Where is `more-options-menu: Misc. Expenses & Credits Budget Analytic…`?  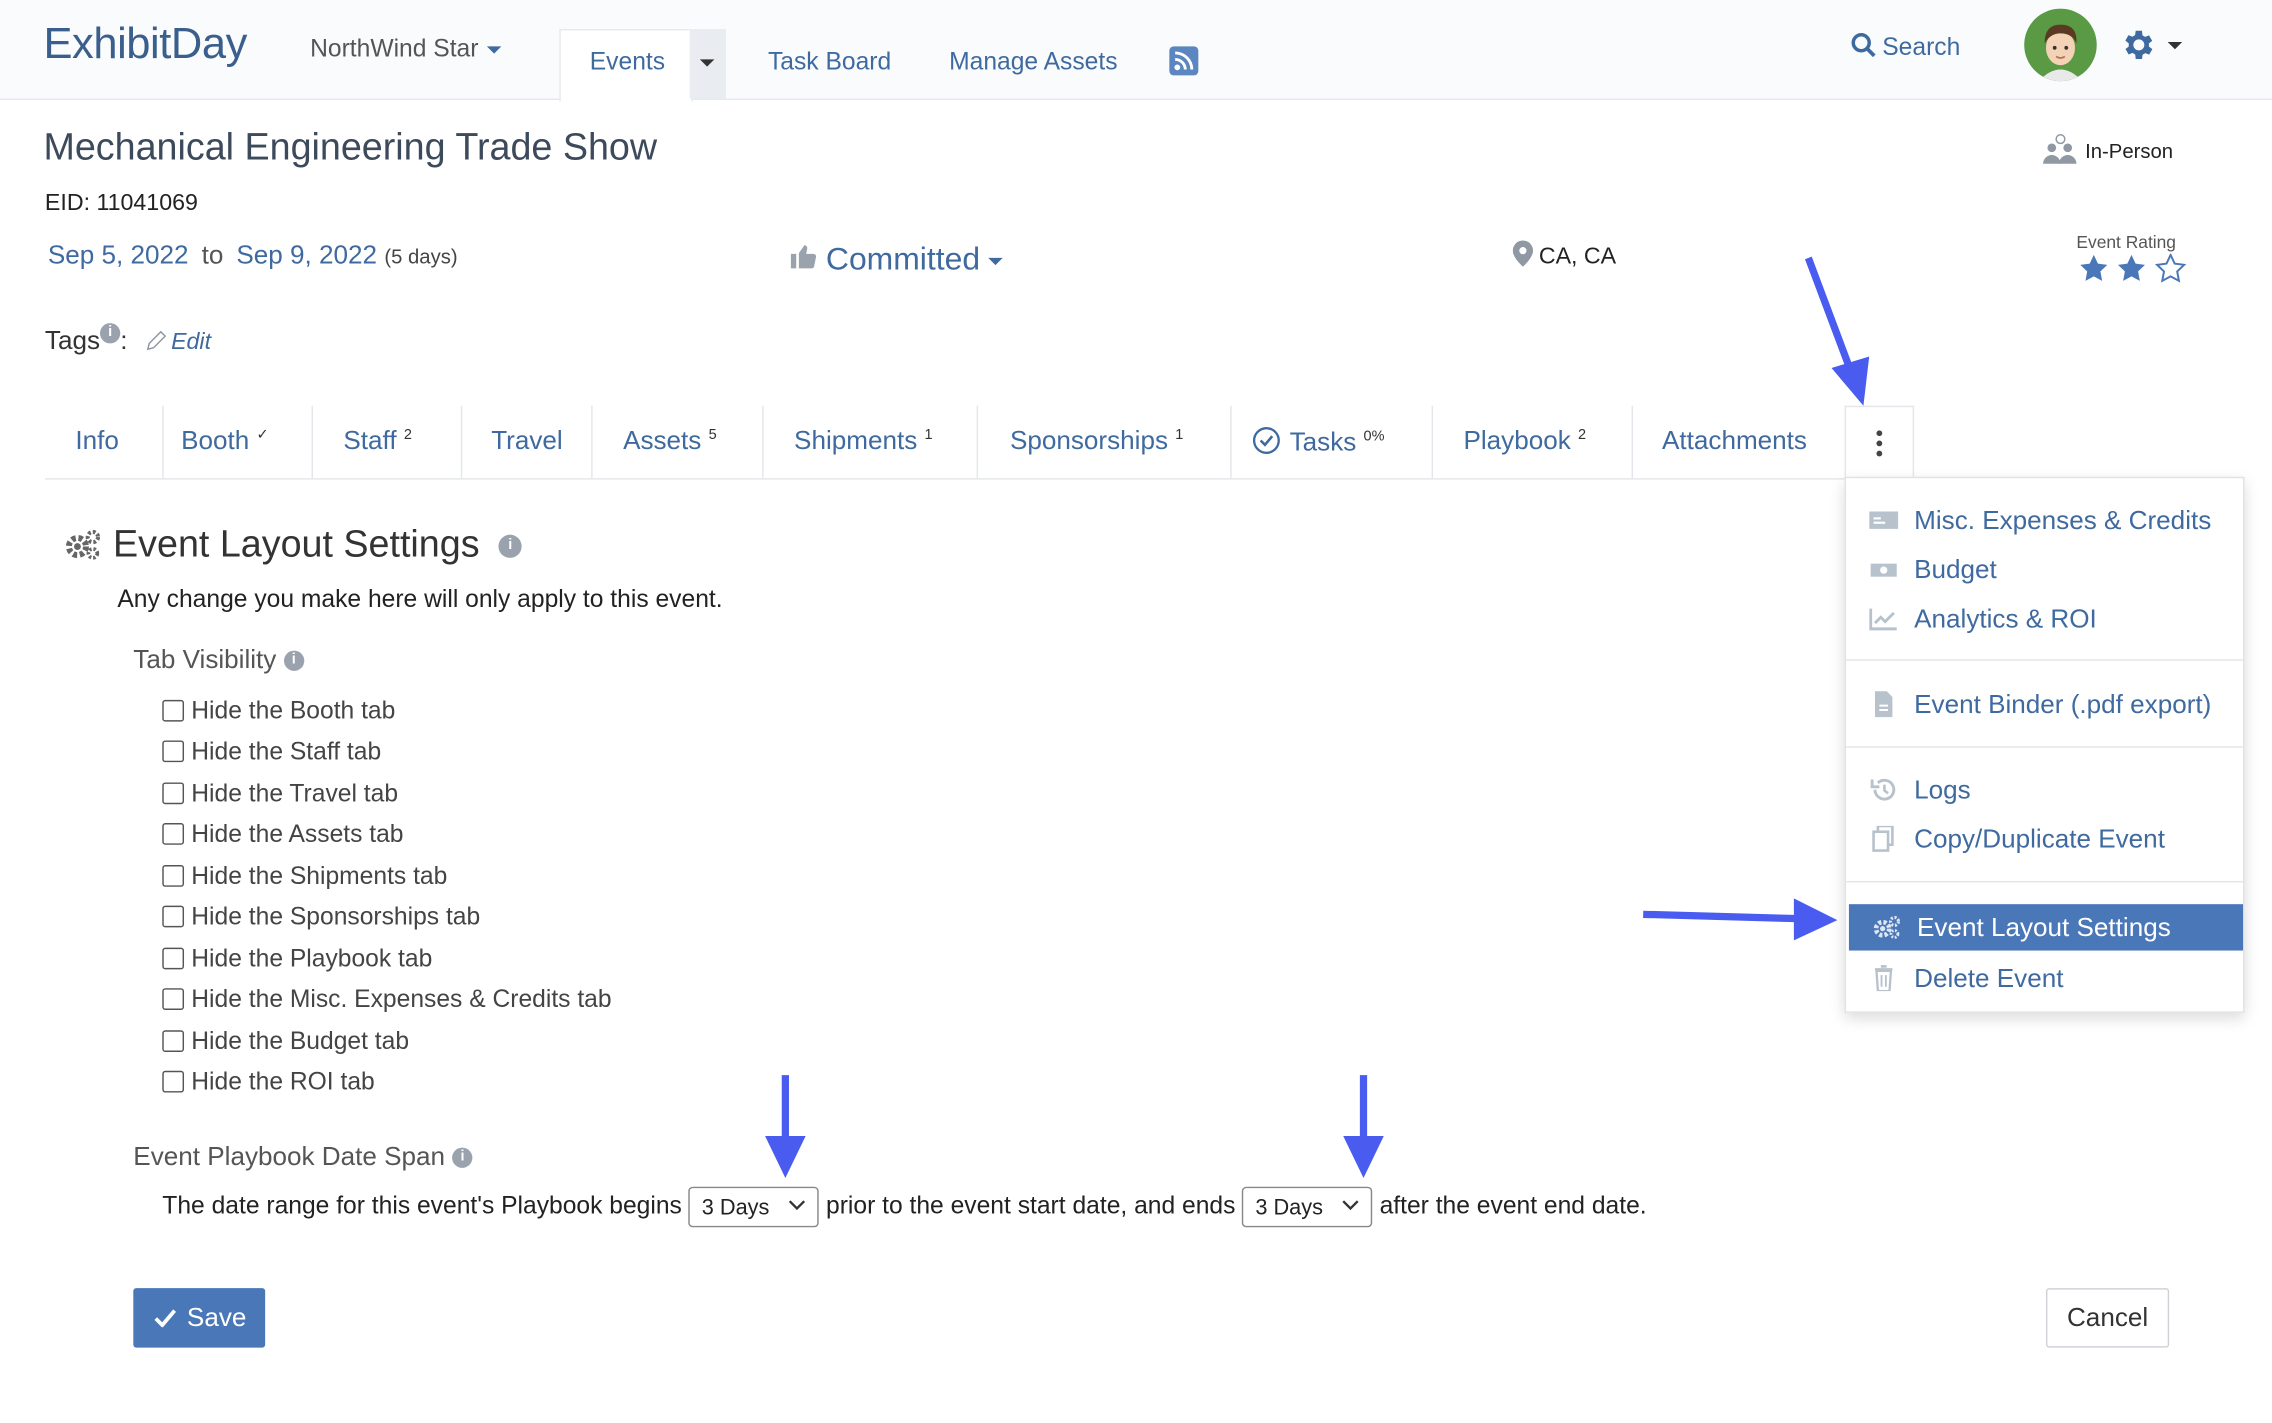 more-options-menu: Misc. Expenses & Credits Budget Analytic… is located at coordinates (2044, 744).